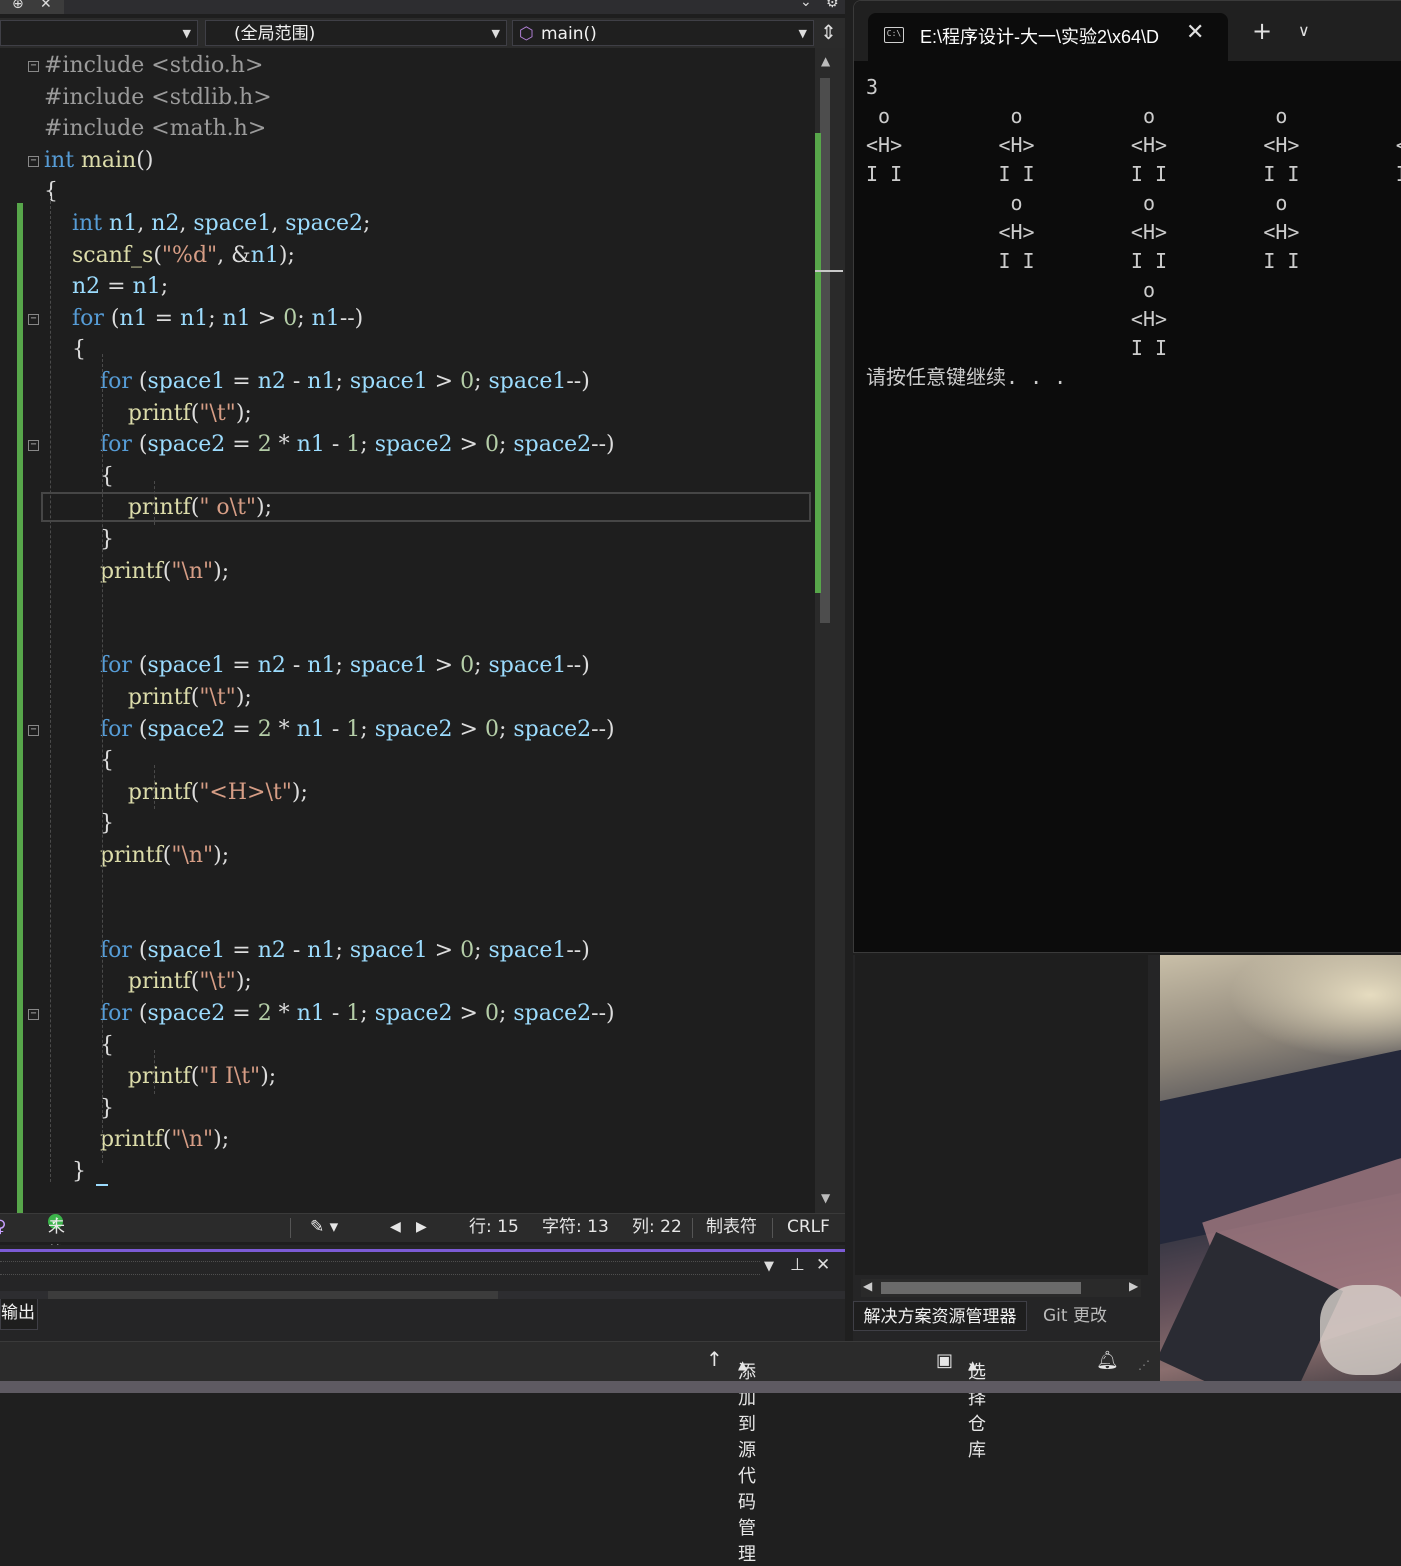 The height and width of the screenshot is (1566, 1401). Describe the element at coordinates (575, 1227) in the screenshot. I see `char-number: 字符: 13` at that location.